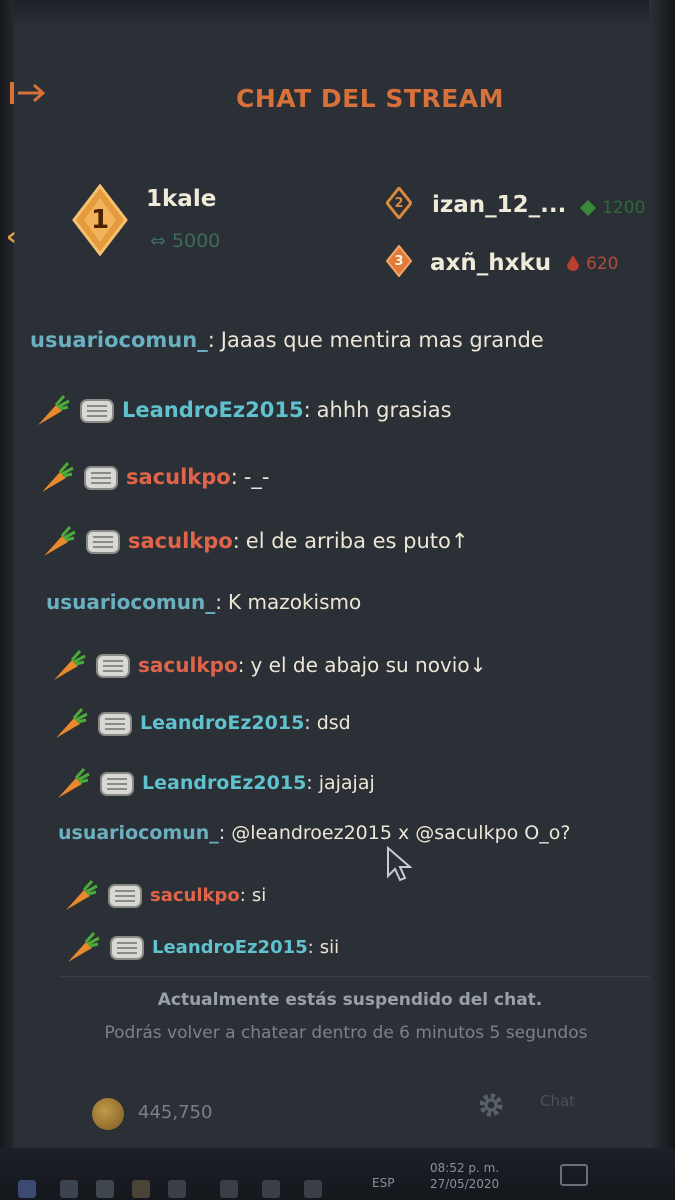 Image resolution: width=675 pixels, height=1200 pixels. I want to click on chat-message: saculkpo: -_-, so click(153, 477).